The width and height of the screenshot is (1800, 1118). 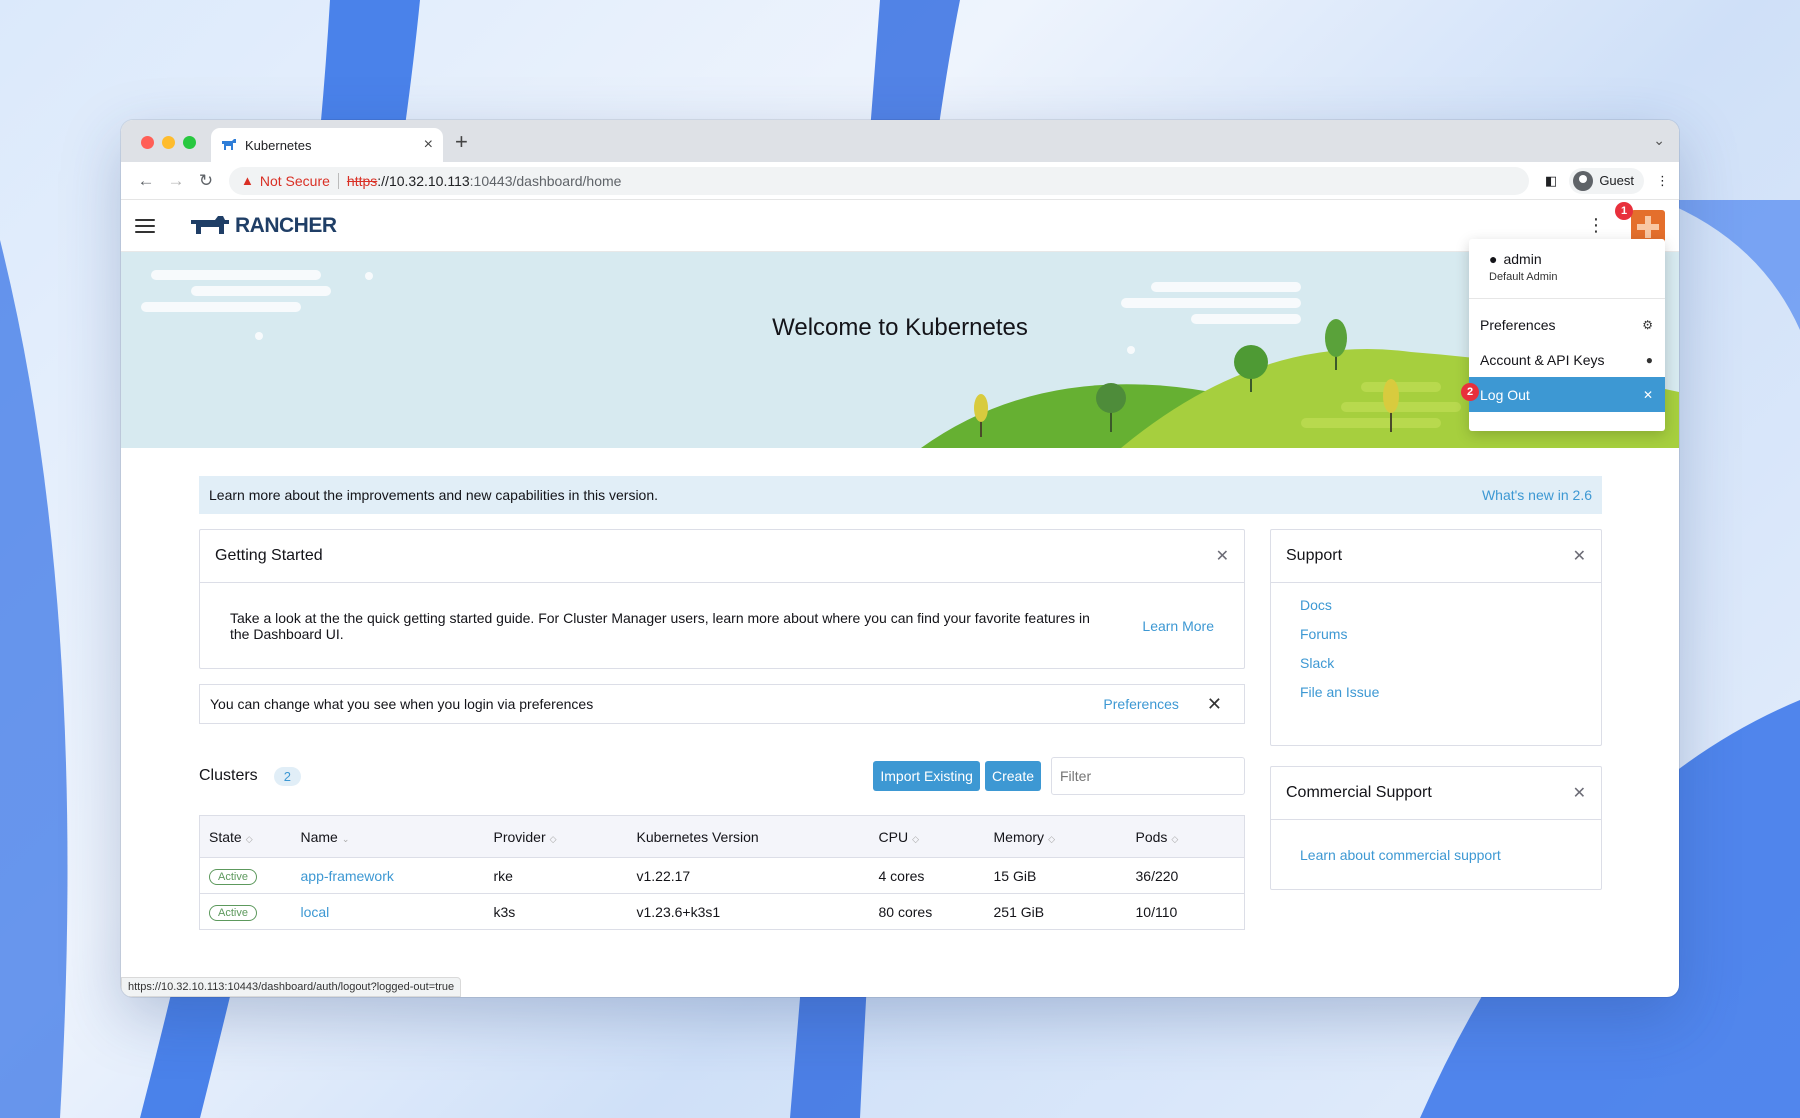 What do you see at coordinates (247, 180) in the screenshot?
I see `warning-icon: ▲` at bounding box center [247, 180].